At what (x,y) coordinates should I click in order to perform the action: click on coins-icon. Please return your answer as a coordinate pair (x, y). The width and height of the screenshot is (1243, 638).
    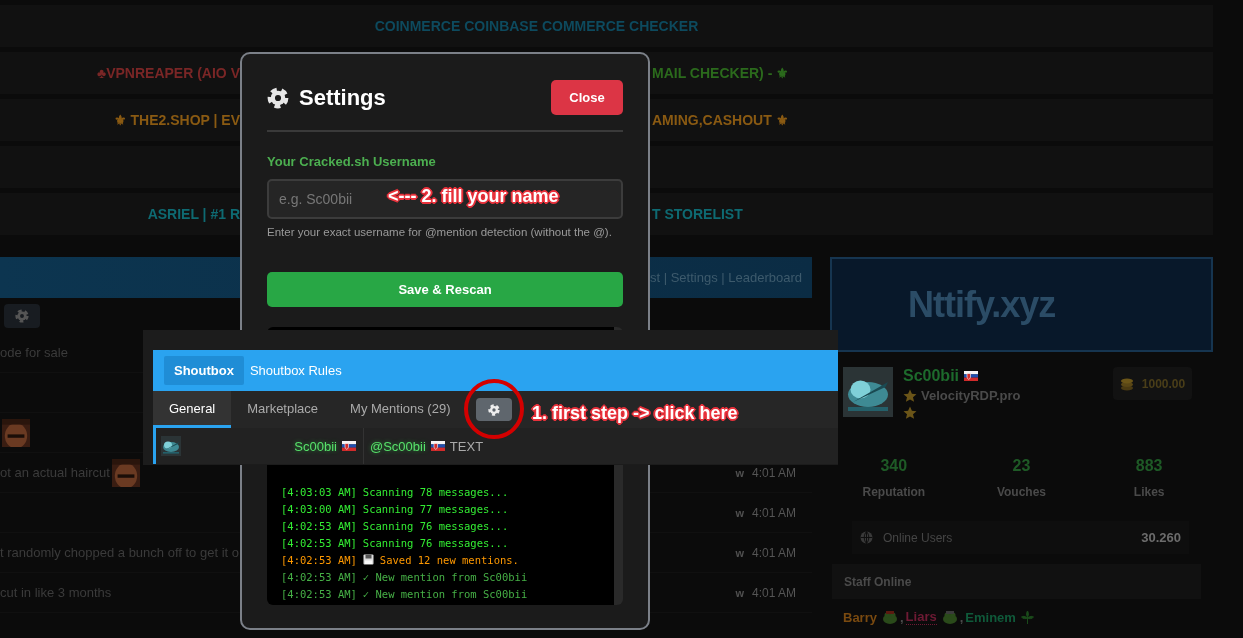
    Looking at the image, I should click on (1126, 383).